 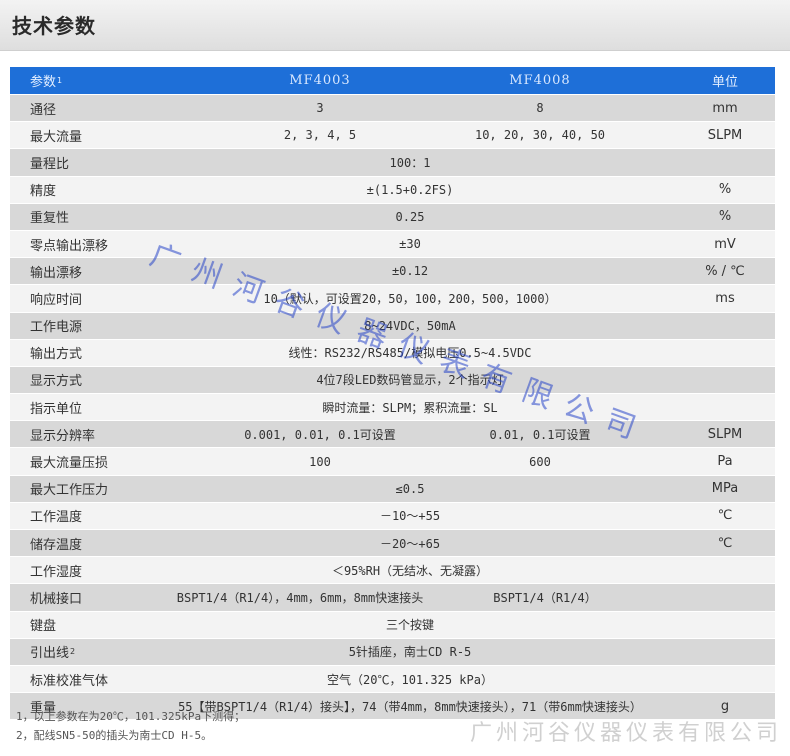 What do you see at coordinates (320, 135) in the screenshot?
I see `value-cell-mf4003: 2, 3, 4, 5` at bounding box center [320, 135].